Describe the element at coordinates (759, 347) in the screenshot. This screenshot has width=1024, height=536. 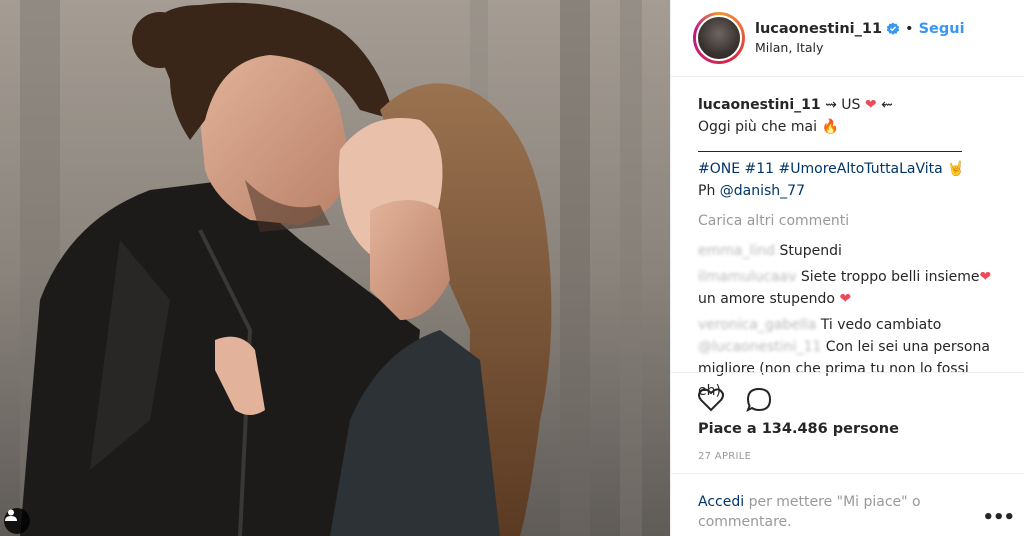
I see `comment-mention: @lucaonestini_11` at that location.